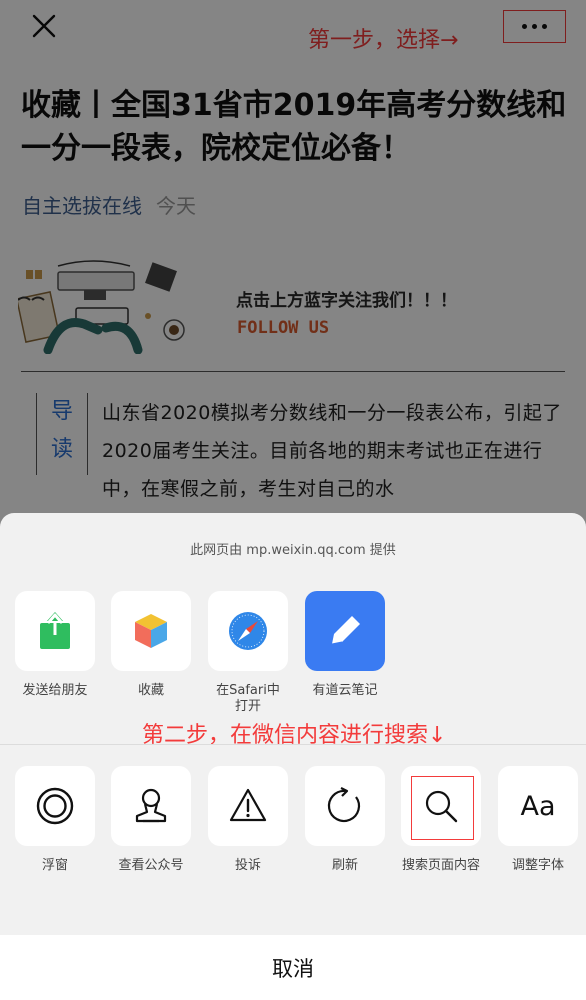 Image resolution: width=586 pixels, height=1000 pixels. Describe the element at coordinates (151, 865) in the screenshot. I see `view-official-account-label: 查看公众号` at that location.